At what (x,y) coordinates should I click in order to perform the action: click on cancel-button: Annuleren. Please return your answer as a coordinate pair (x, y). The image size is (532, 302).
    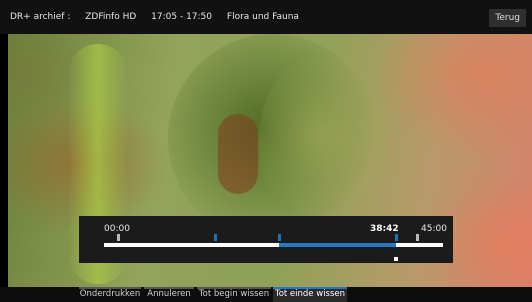
    Looking at the image, I should click on (169, 294).